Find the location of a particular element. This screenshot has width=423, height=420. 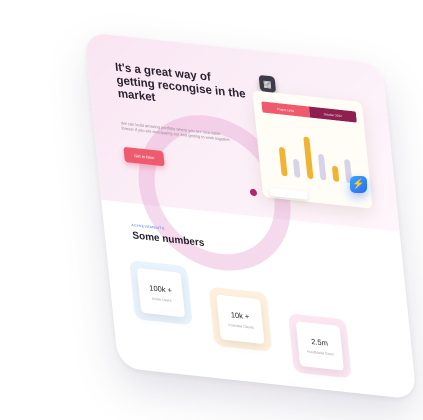

stat-value: 2.5m is located at coordinates (319, 342).